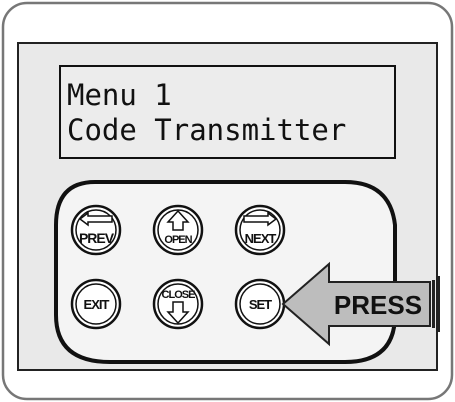  I want to click on exit-label: EXIT, so click(97, 304).